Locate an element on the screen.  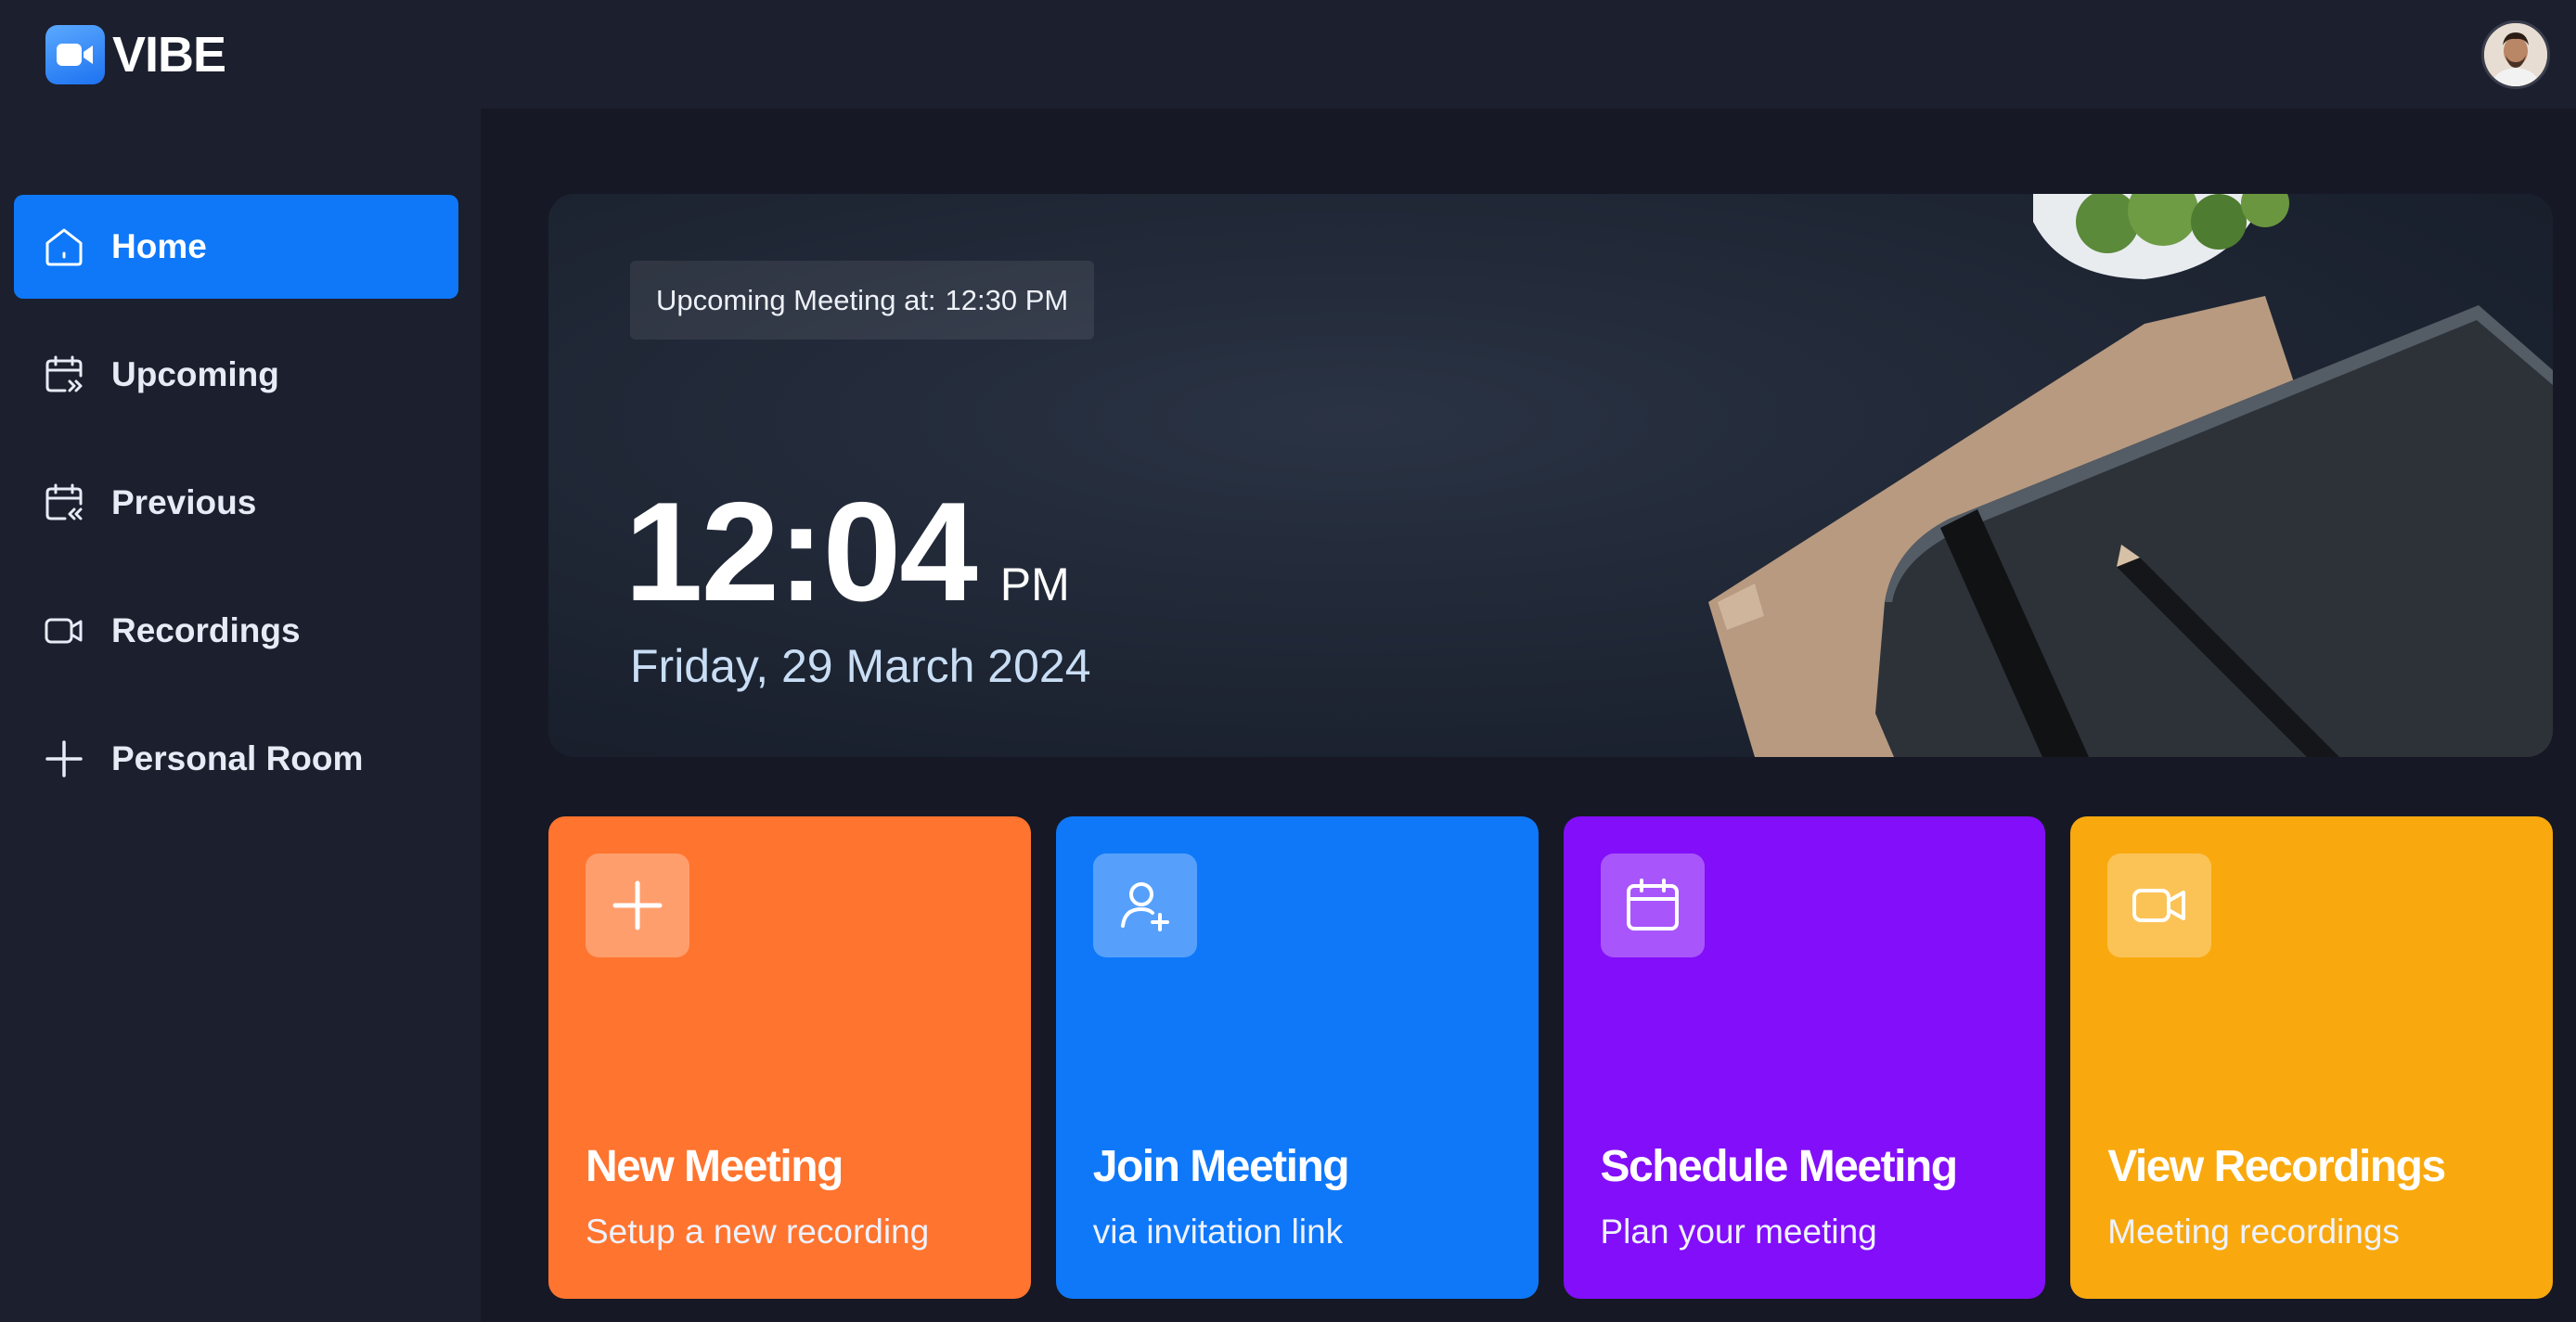
upcoming-meeting-label: Upcoming Meeting at: is located at coordinates (796, 300).